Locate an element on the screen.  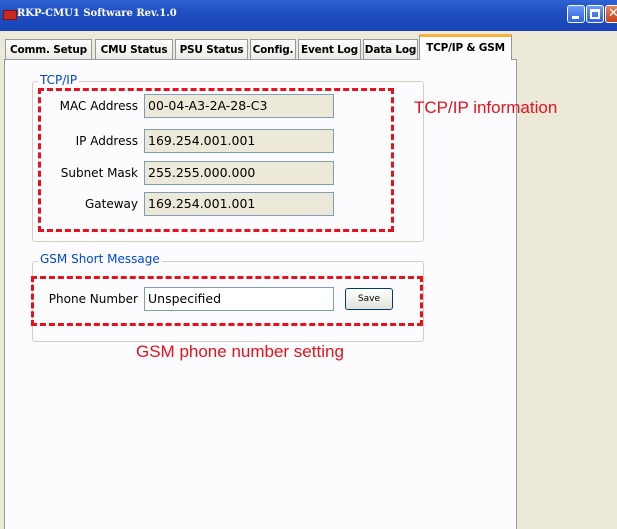
tab-config: Config. is located at coordinates (273, 49).